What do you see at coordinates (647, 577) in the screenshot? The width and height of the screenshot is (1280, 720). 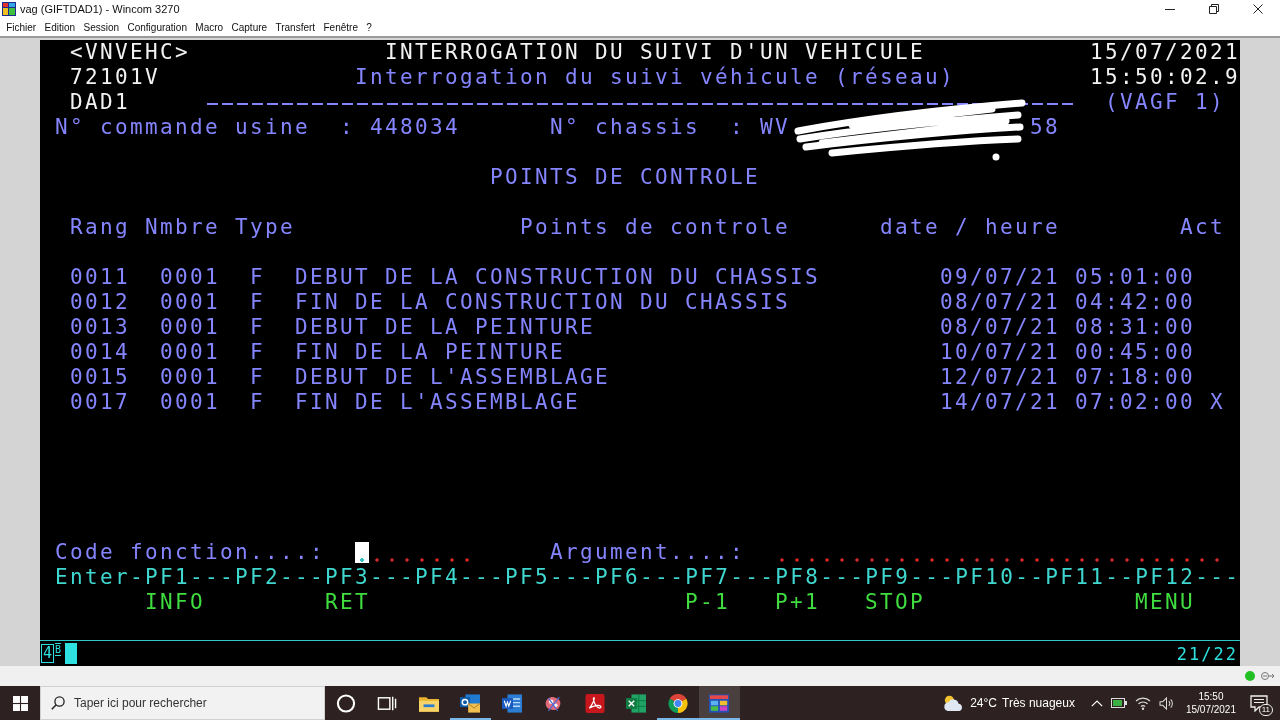 I see `function-key-line: Enter-PF1---PF2---PF3---PF4---PF5---PF6---PF7---PF8---PF9---PF10--PF11--PF12---` at bounding box center [647, 577].